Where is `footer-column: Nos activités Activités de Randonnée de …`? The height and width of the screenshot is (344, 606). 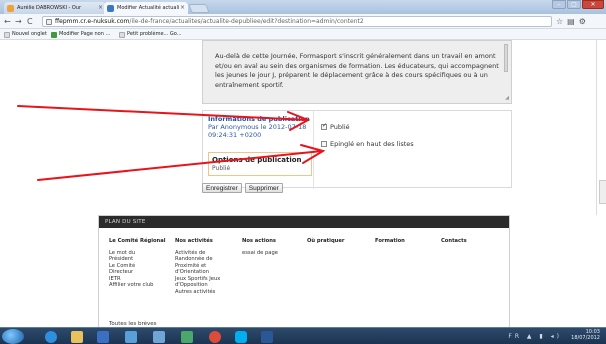 footer-column: Nos activités Activités de Randonnée de … is located at coordinates (197, 266).